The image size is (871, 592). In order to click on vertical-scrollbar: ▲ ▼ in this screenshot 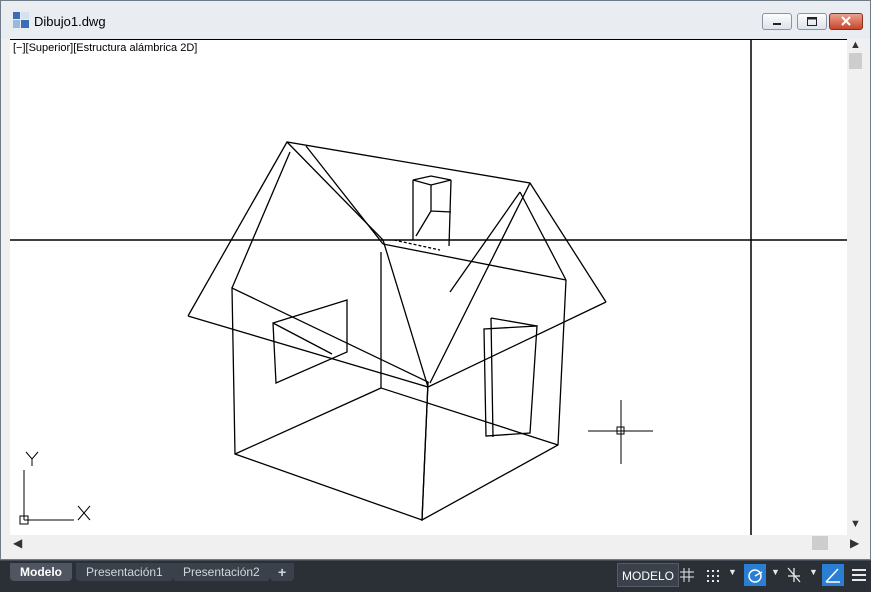, I will do `click(855, 287)`.